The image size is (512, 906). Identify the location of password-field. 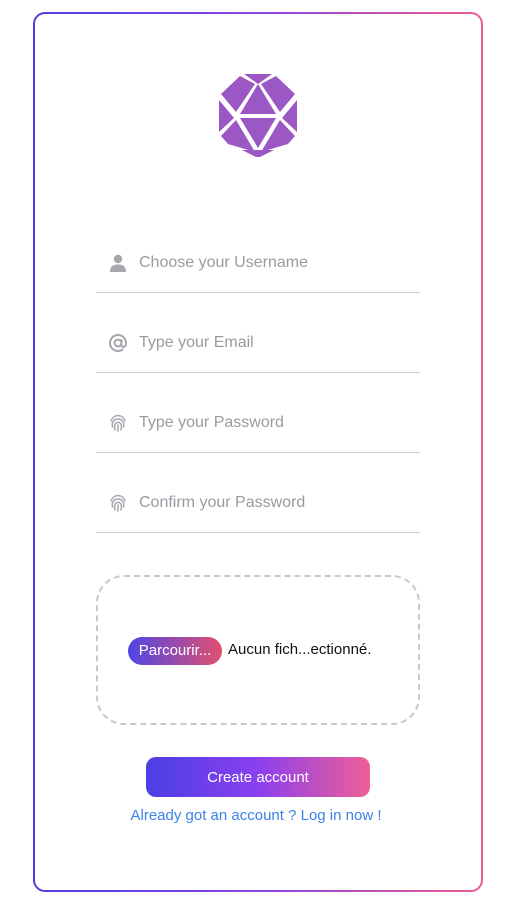
(258, 426).